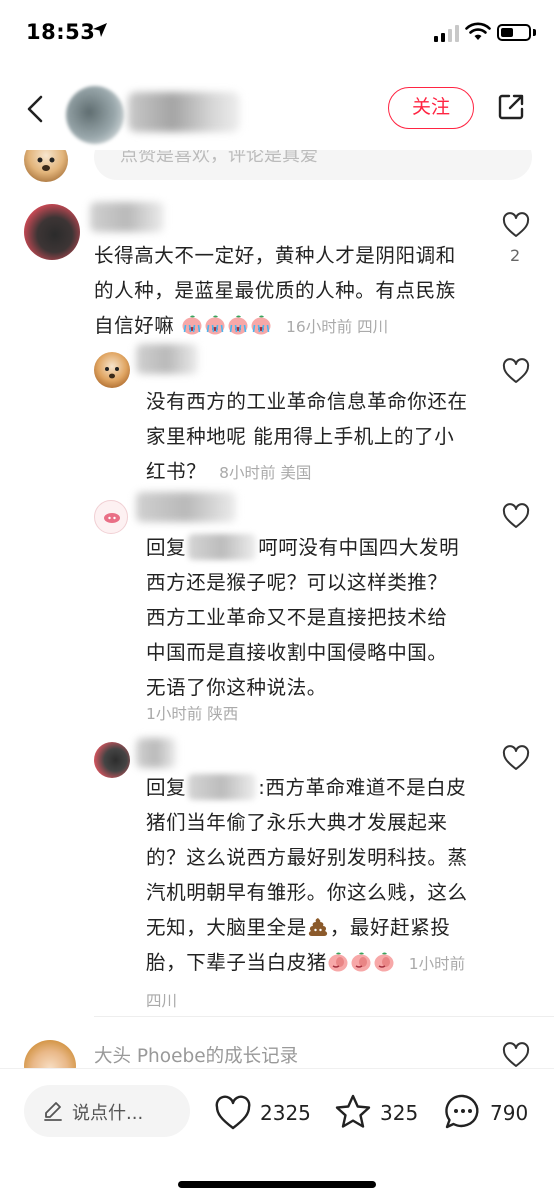 The width and height of the screenshot is (554, 1199). What do you see at coordinates (95, 115) in the screenshot?
I see `author-avatar` at bounding box center [95, 115].